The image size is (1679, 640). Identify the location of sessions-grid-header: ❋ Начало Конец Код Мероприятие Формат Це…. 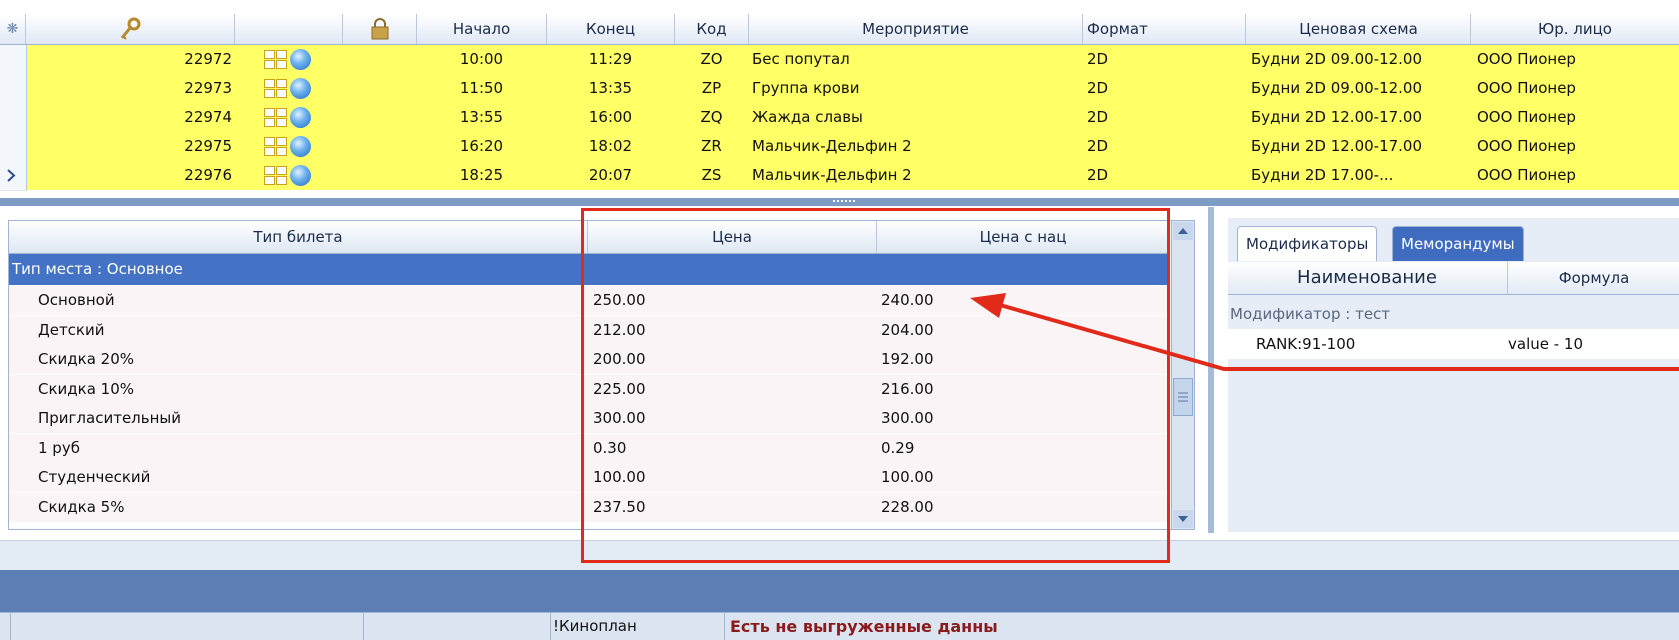
(839, 29).